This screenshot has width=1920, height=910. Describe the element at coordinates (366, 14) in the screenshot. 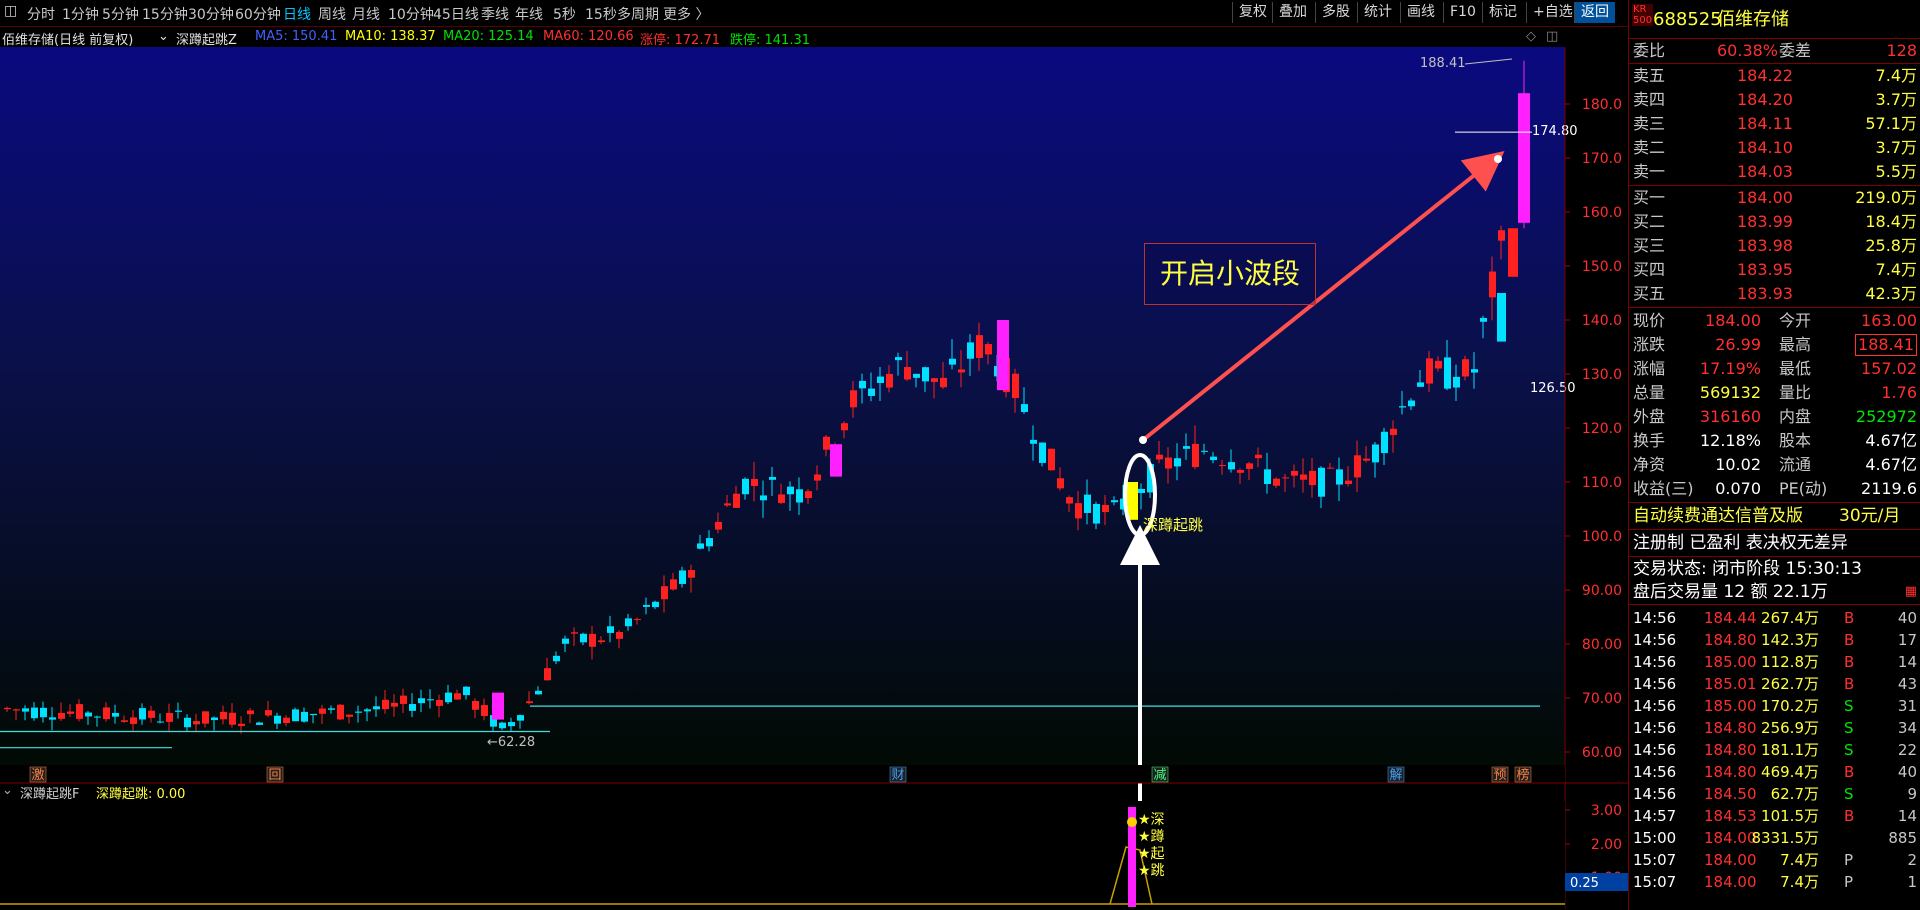

I see `period-tab: 月线` at that location.